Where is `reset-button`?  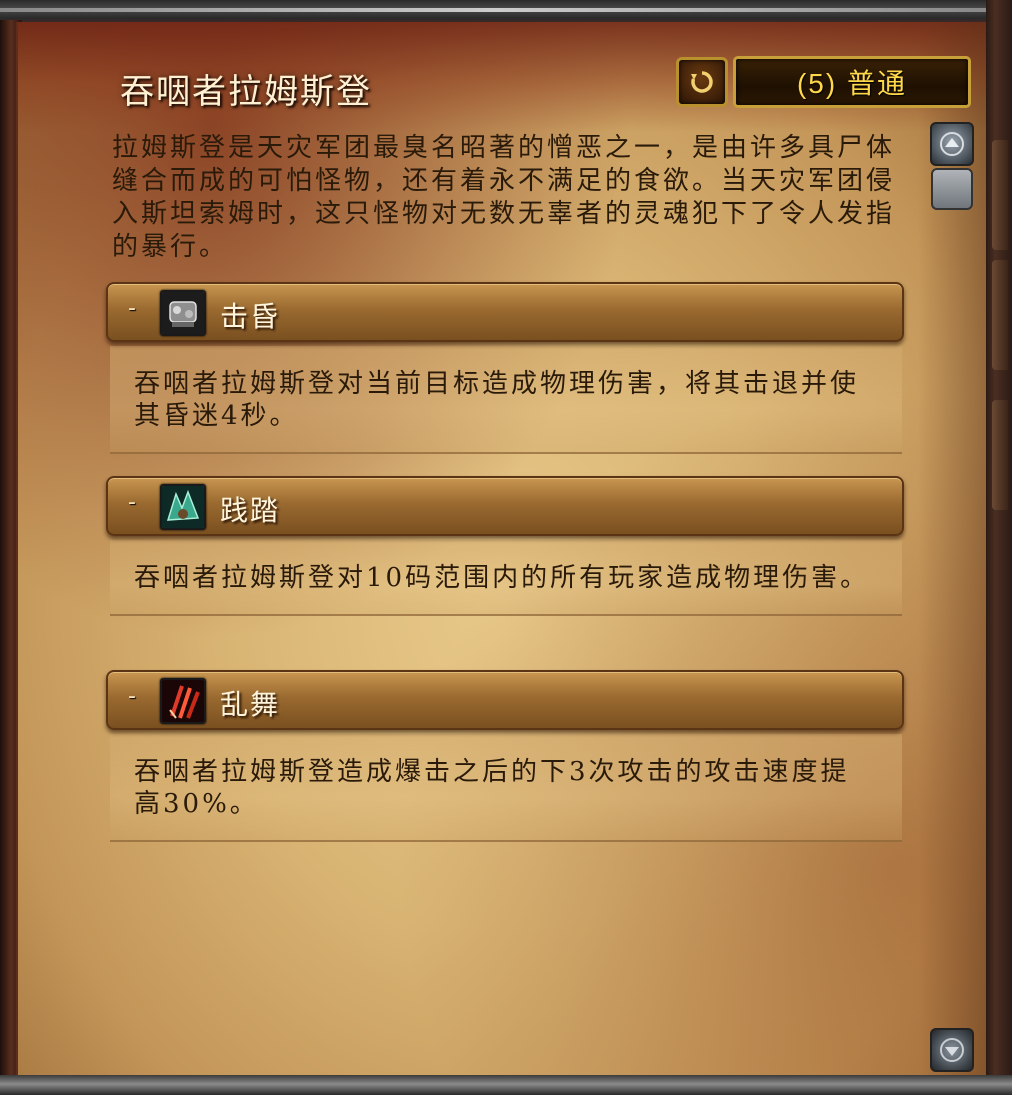 reset-button is located at coordinates (702, 82).